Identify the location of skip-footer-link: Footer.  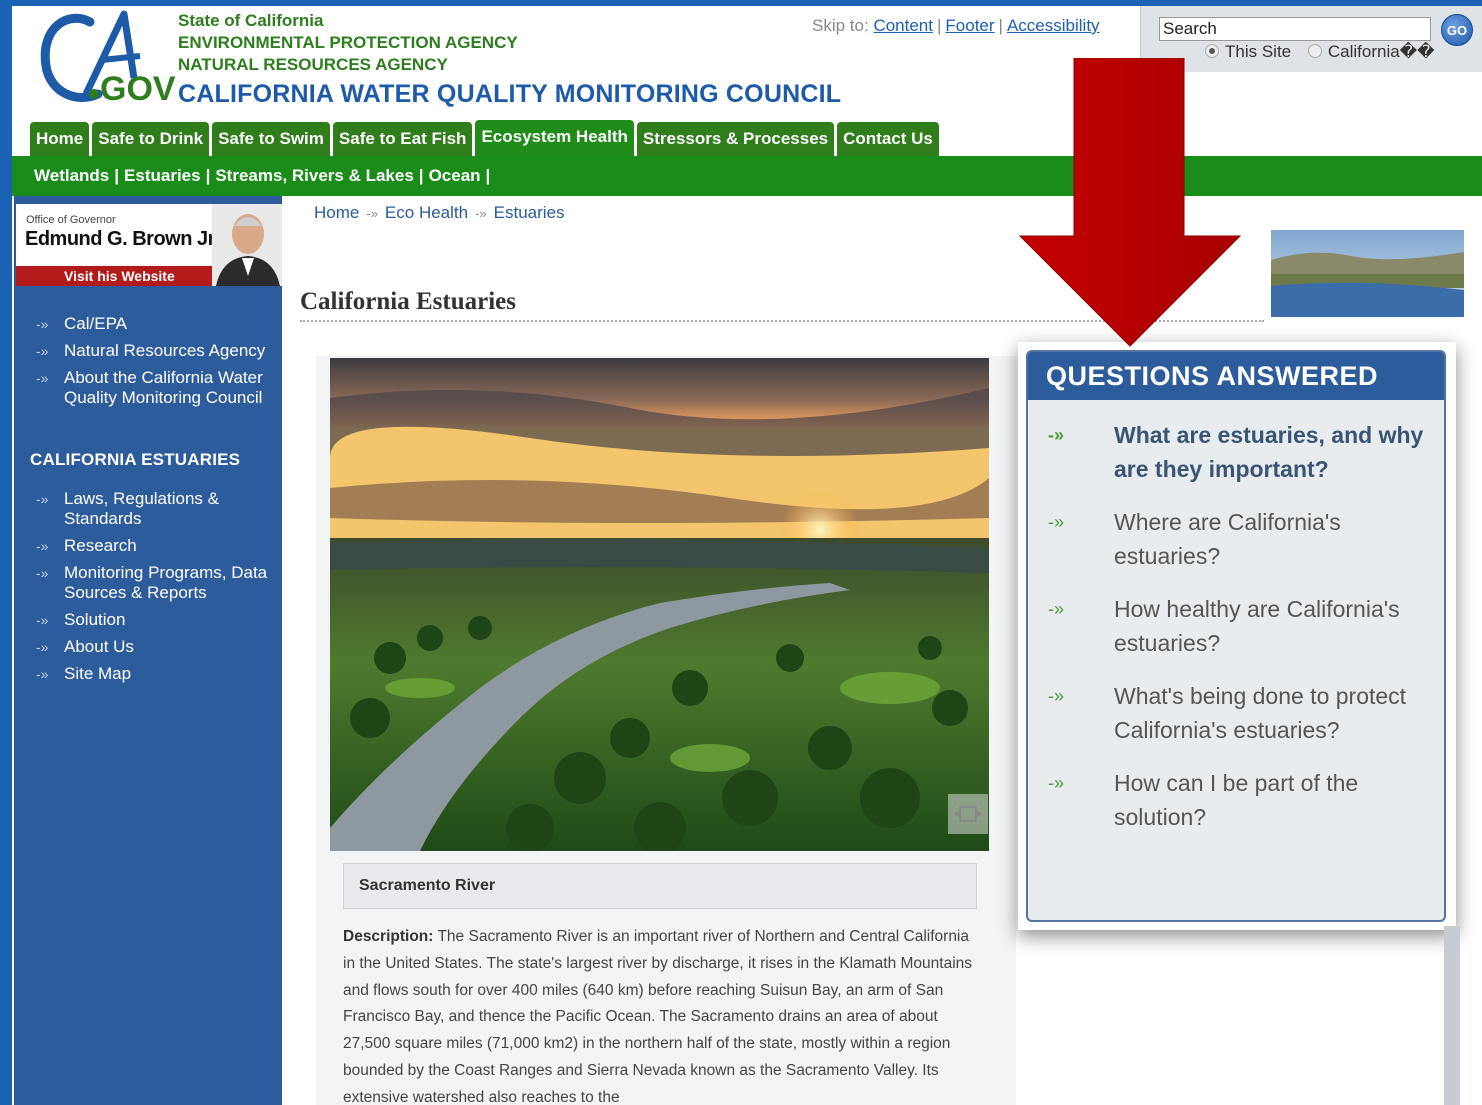
(969, 25).